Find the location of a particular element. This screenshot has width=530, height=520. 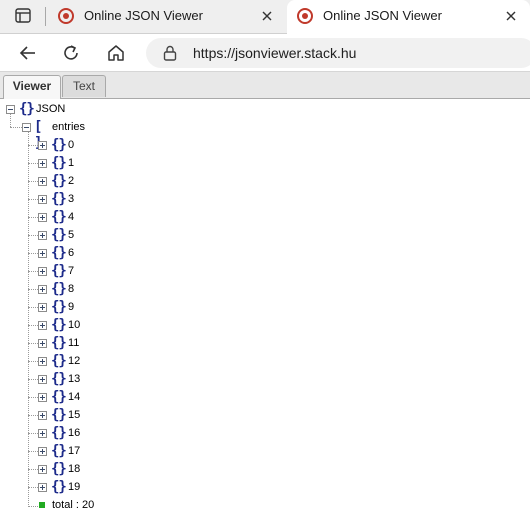

tree-node-label: 3 is located at coordinates (71, 199).